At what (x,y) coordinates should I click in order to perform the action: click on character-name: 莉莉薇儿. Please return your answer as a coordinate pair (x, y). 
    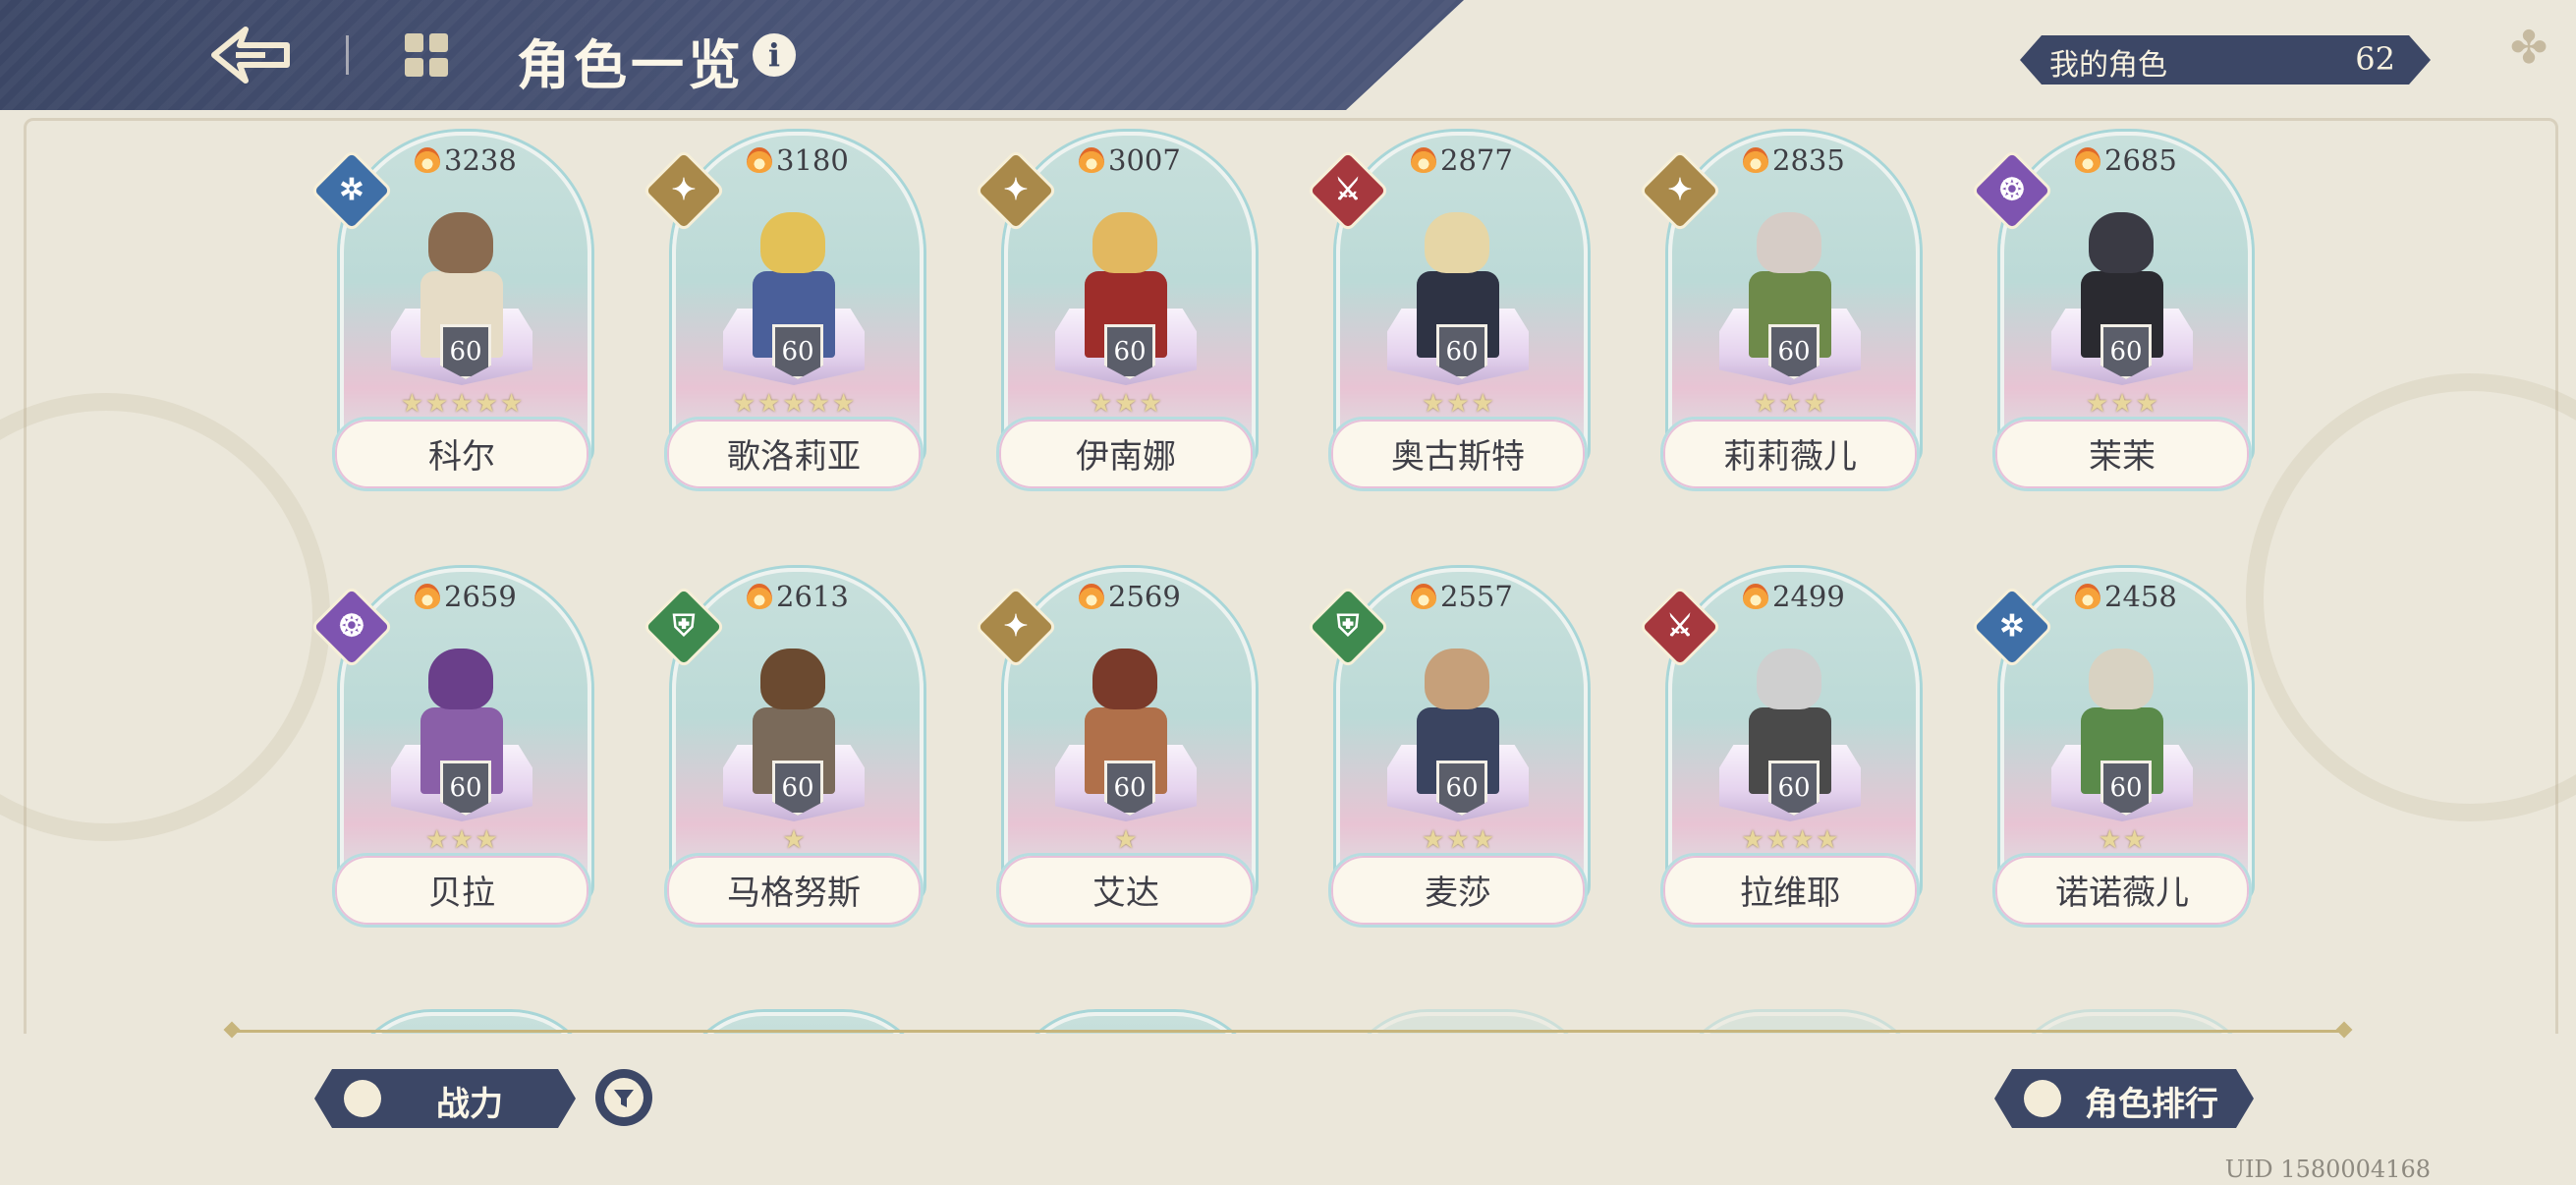
    Looking at the image, I should click on (1790, 457).